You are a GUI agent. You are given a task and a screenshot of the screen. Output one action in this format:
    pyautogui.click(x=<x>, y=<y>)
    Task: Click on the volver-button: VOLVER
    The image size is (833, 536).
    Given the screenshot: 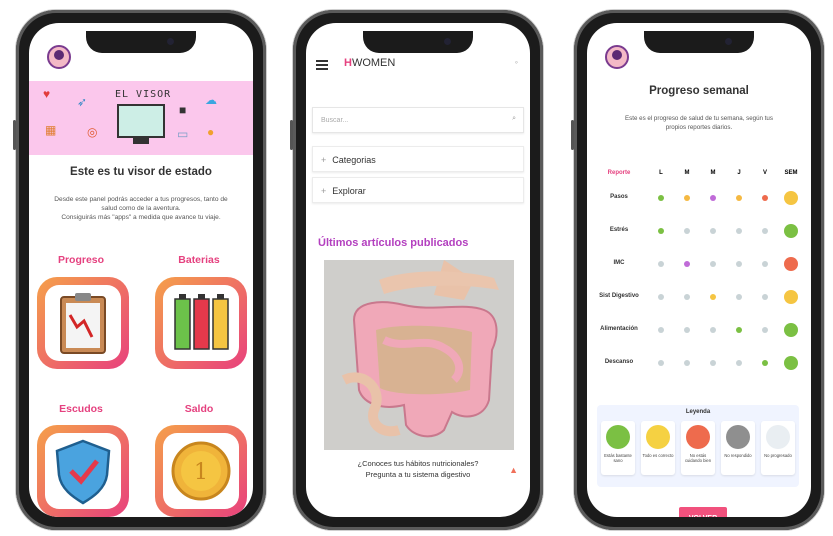 What is the action you would take?
    pyautogui.click(x=703, y=512)
    